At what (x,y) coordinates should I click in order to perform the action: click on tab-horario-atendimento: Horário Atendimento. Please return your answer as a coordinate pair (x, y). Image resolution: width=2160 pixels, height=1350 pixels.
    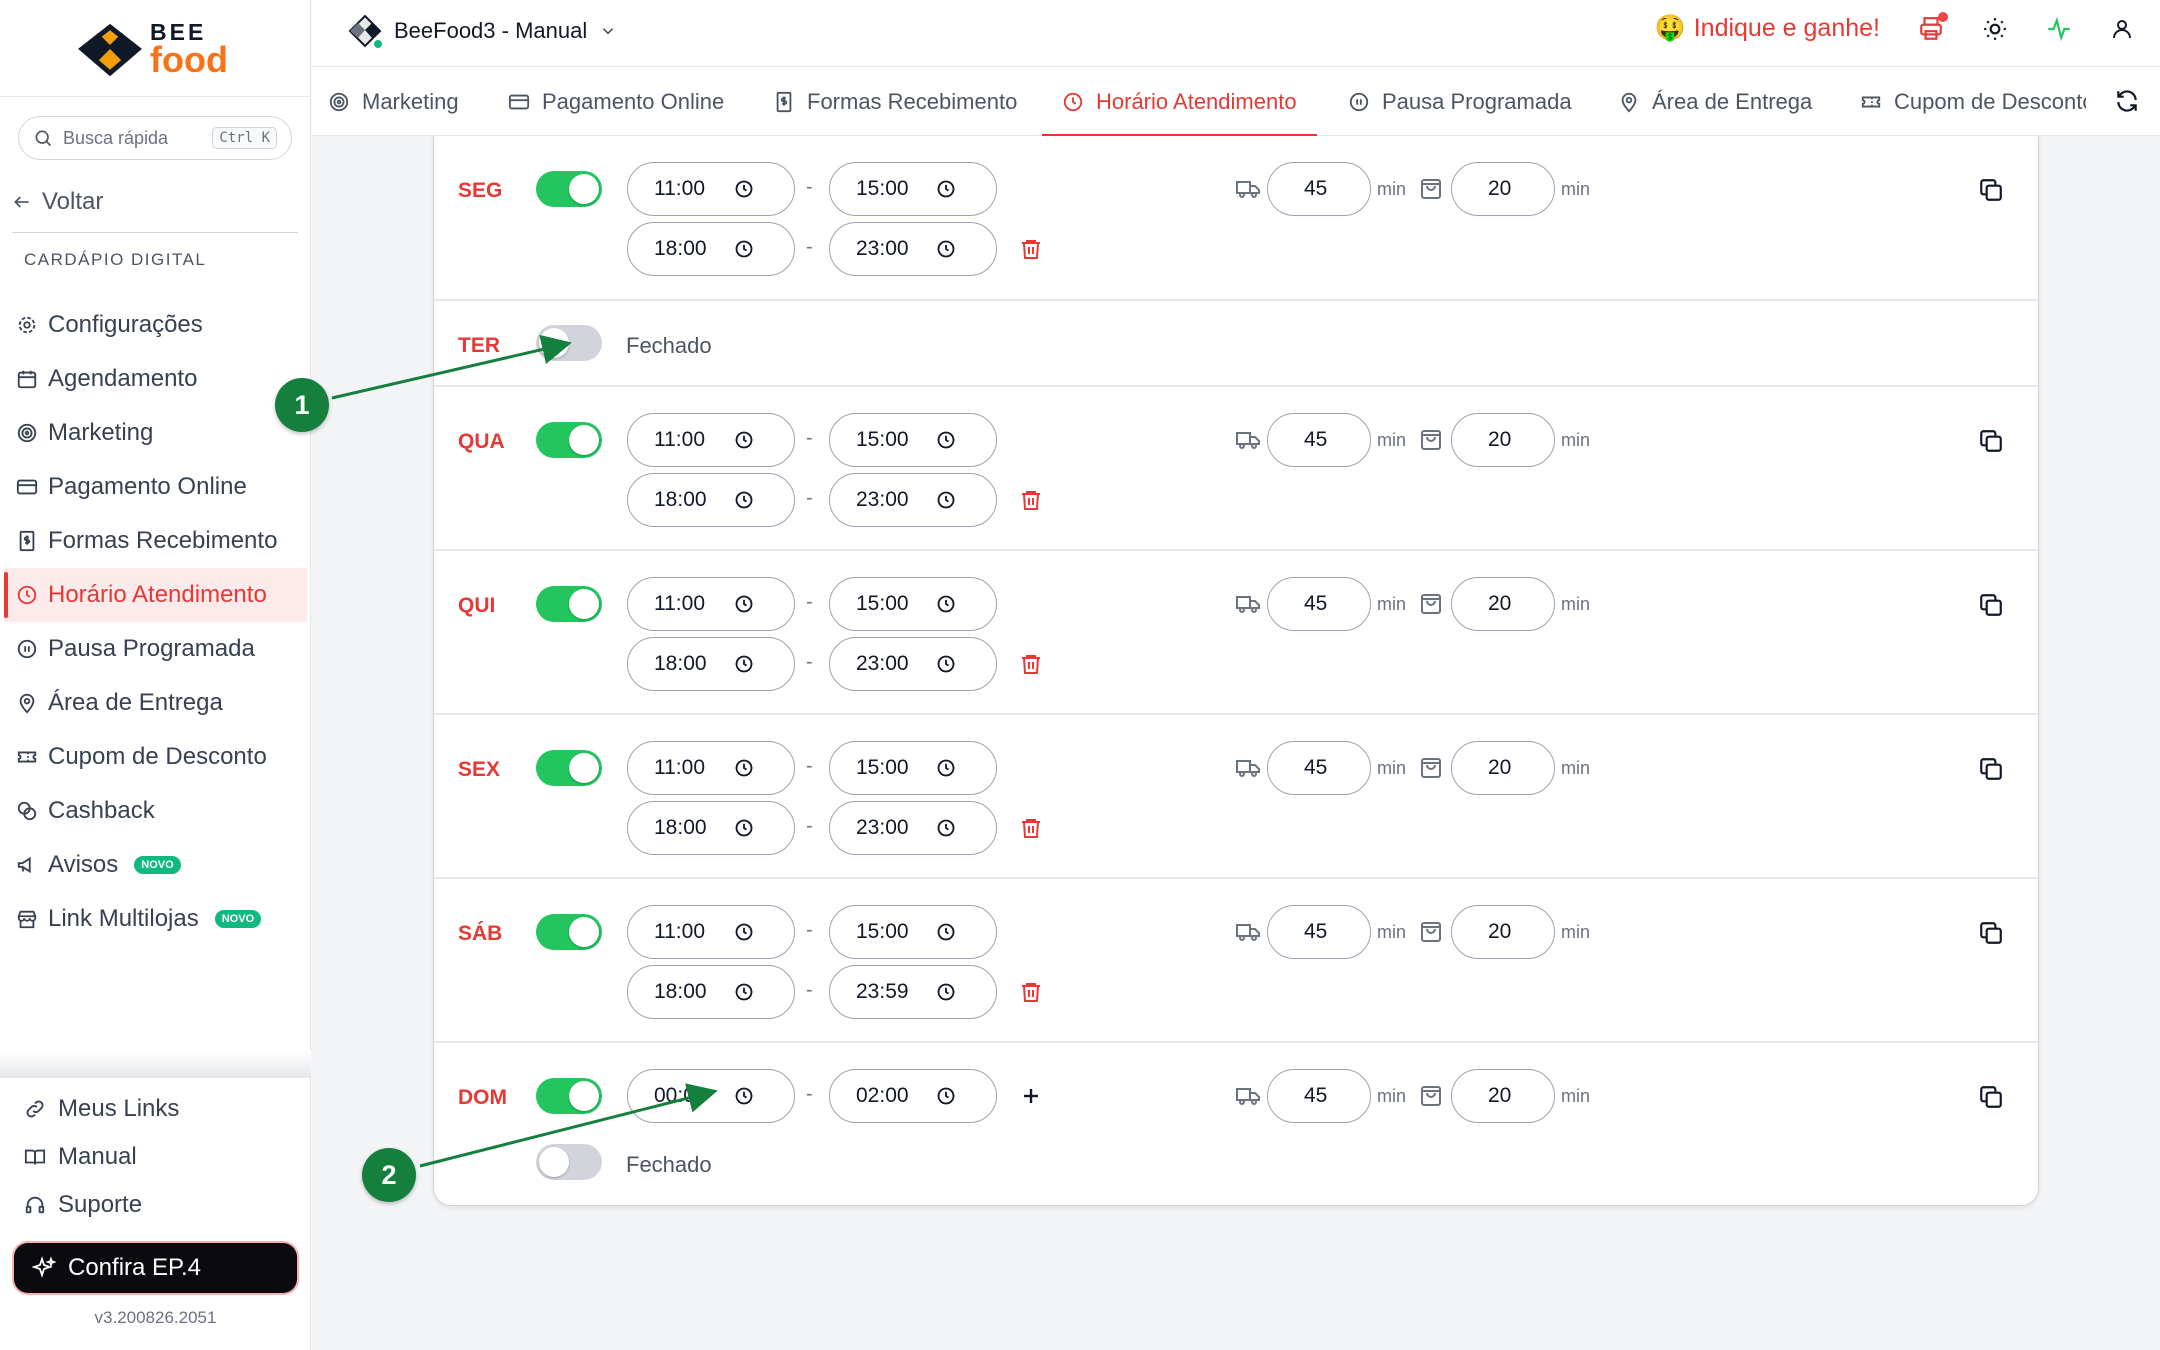
    Looking at the image, I should click on (1179, 102).